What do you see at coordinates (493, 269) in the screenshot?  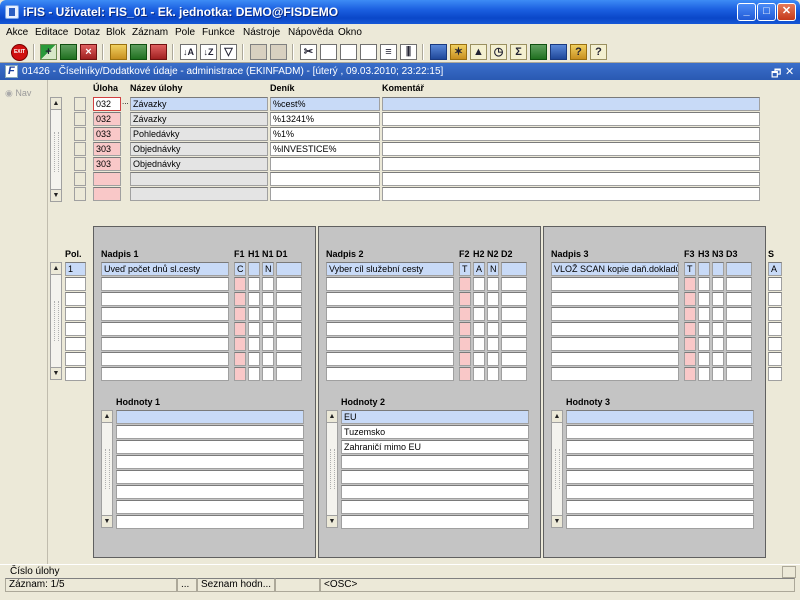 I see `panel-2-n-field: N` at bounding box center [493, 269].